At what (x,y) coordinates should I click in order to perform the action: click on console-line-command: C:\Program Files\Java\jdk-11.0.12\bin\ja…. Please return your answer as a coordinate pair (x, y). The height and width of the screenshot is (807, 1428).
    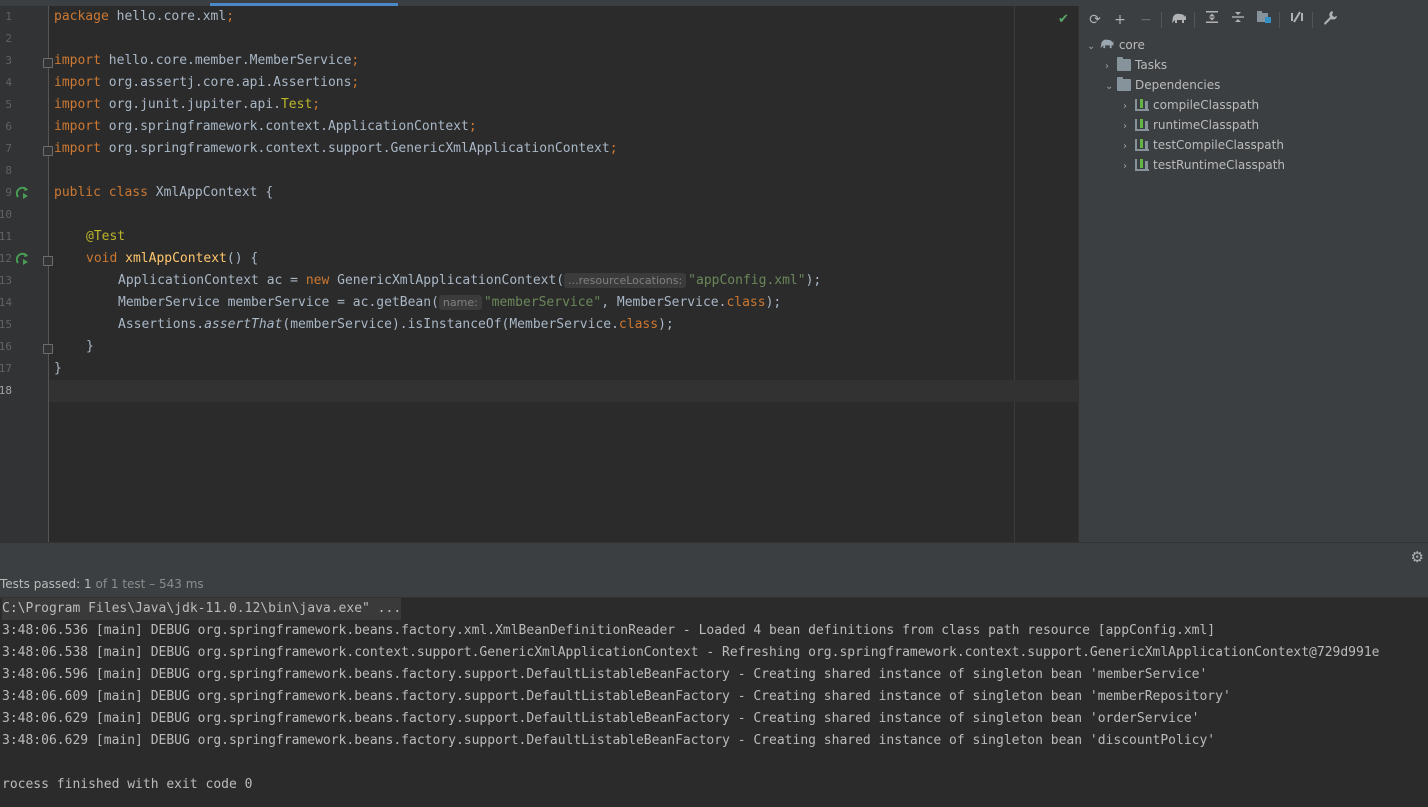
    Looking at the image, I should click on (202, 609).